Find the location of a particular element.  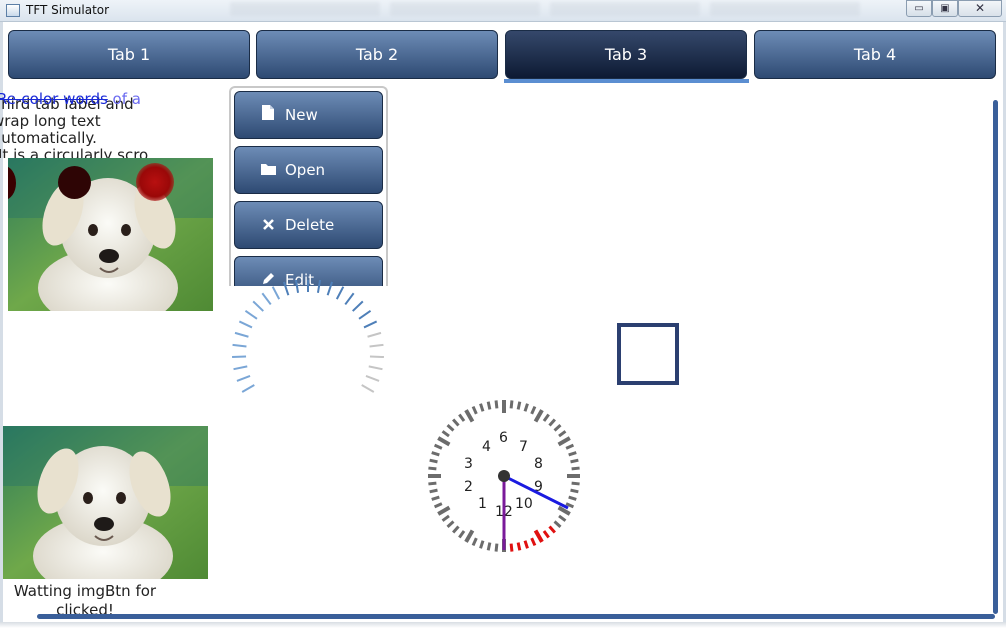

puppy-picture is located at coordinates (105, 502).